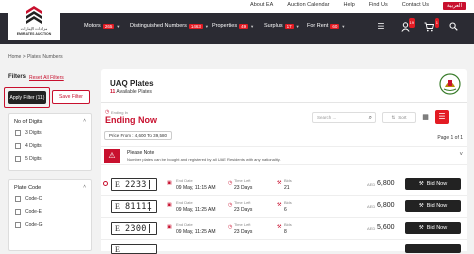  I want to click on option-code-c: Code-C, so click(28, 199).